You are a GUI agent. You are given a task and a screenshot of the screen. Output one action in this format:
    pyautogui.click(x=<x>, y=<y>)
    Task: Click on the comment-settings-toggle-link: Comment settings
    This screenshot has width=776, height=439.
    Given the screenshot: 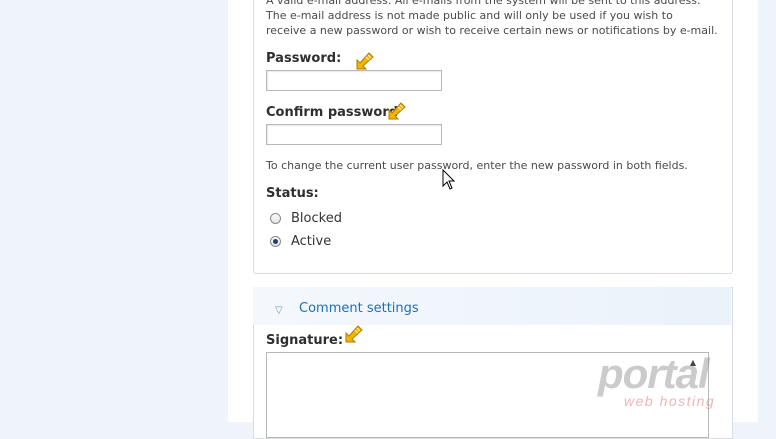 What is the action you would take?
    pyautogui.click(x=359, y=308)
    